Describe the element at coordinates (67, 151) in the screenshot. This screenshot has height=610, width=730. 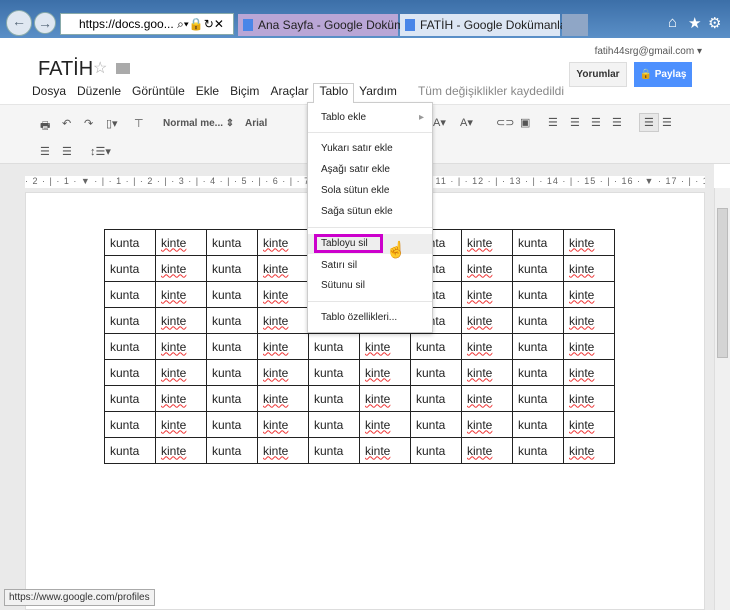
I see `justify-icon: ☰` at that location.